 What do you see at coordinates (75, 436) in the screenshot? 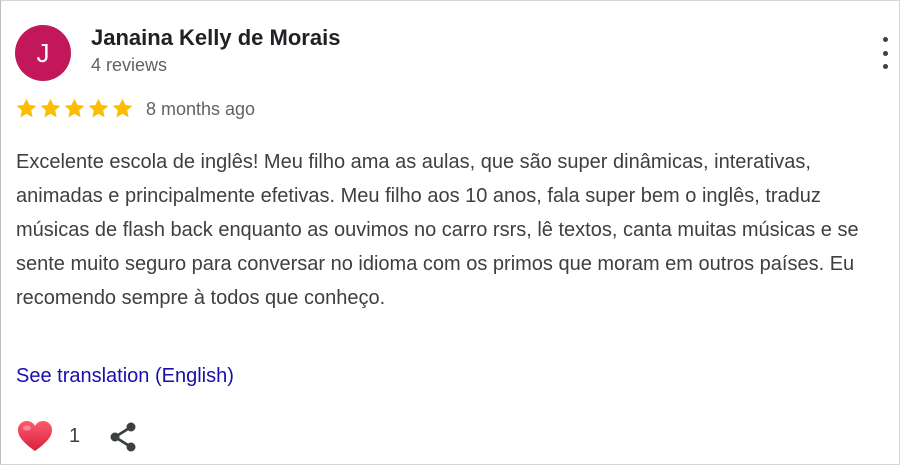
I see `like-count: 1` at bounding box center [75, 436].